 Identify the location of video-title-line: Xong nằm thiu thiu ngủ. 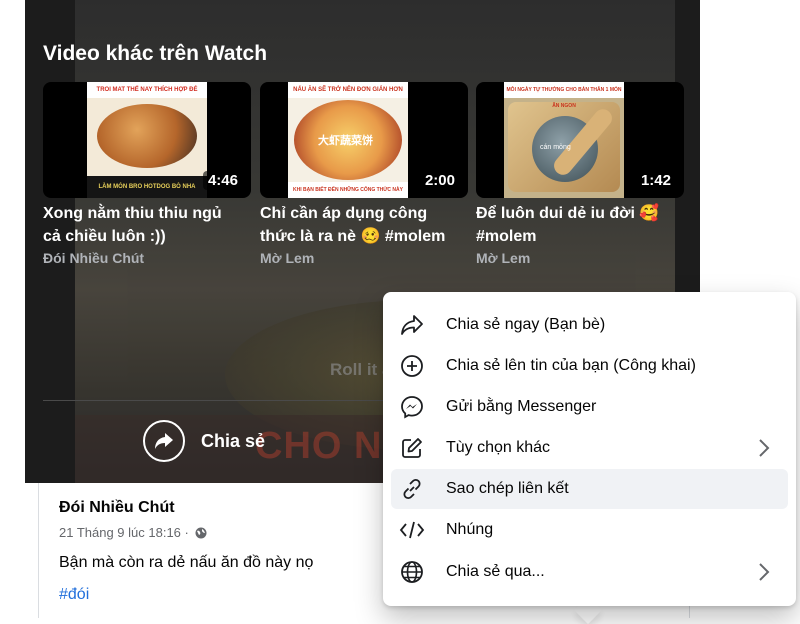
(132, 213).